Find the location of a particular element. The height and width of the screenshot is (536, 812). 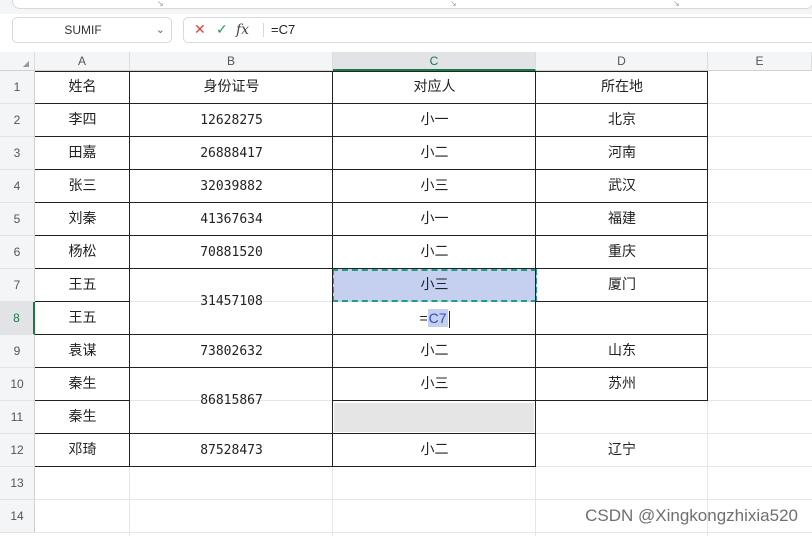

cell-a12: 邓琦 is located at coordinates (82, 450).